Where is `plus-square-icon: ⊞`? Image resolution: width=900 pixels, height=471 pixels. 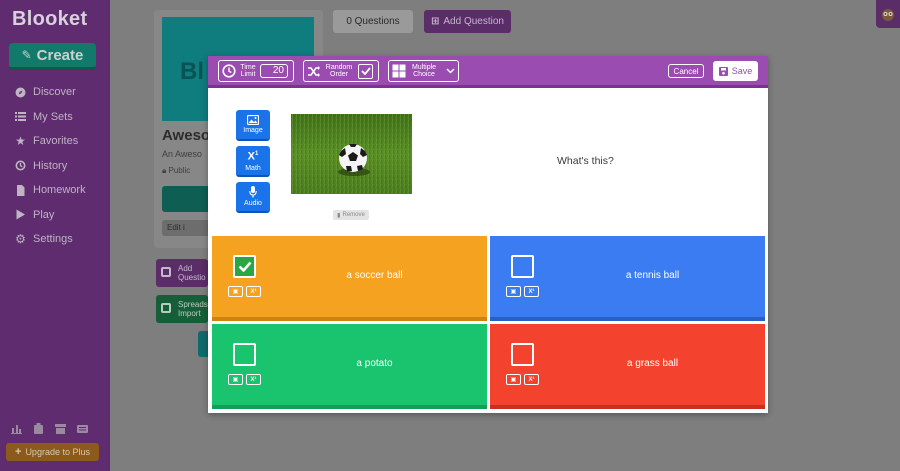
plus-square-icon: ⊞ is located at coordinates (435, 21).